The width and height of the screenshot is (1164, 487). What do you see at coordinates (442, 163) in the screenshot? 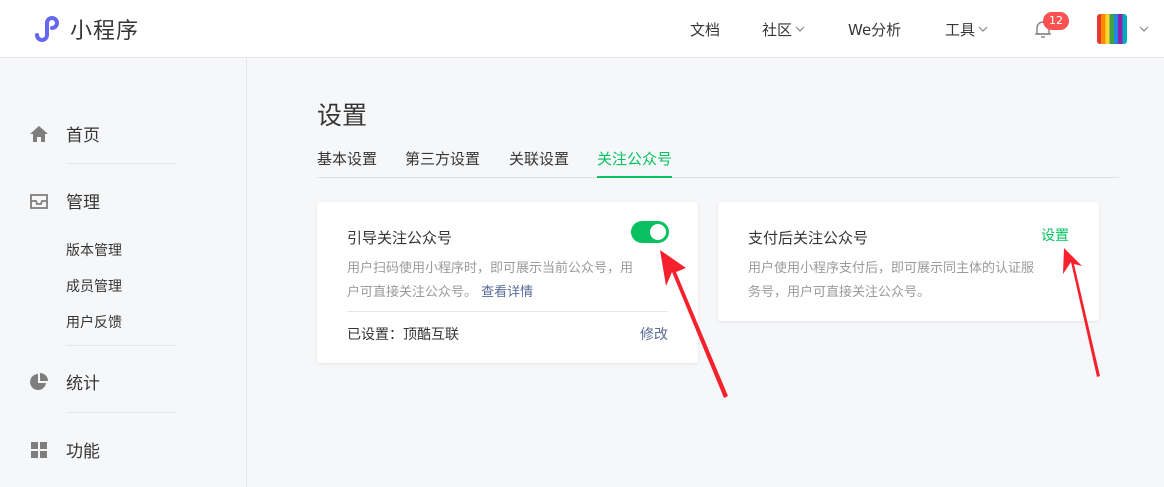
I see `tab-third-party-settings: 第三方设置` at bounding box center [442, 163].